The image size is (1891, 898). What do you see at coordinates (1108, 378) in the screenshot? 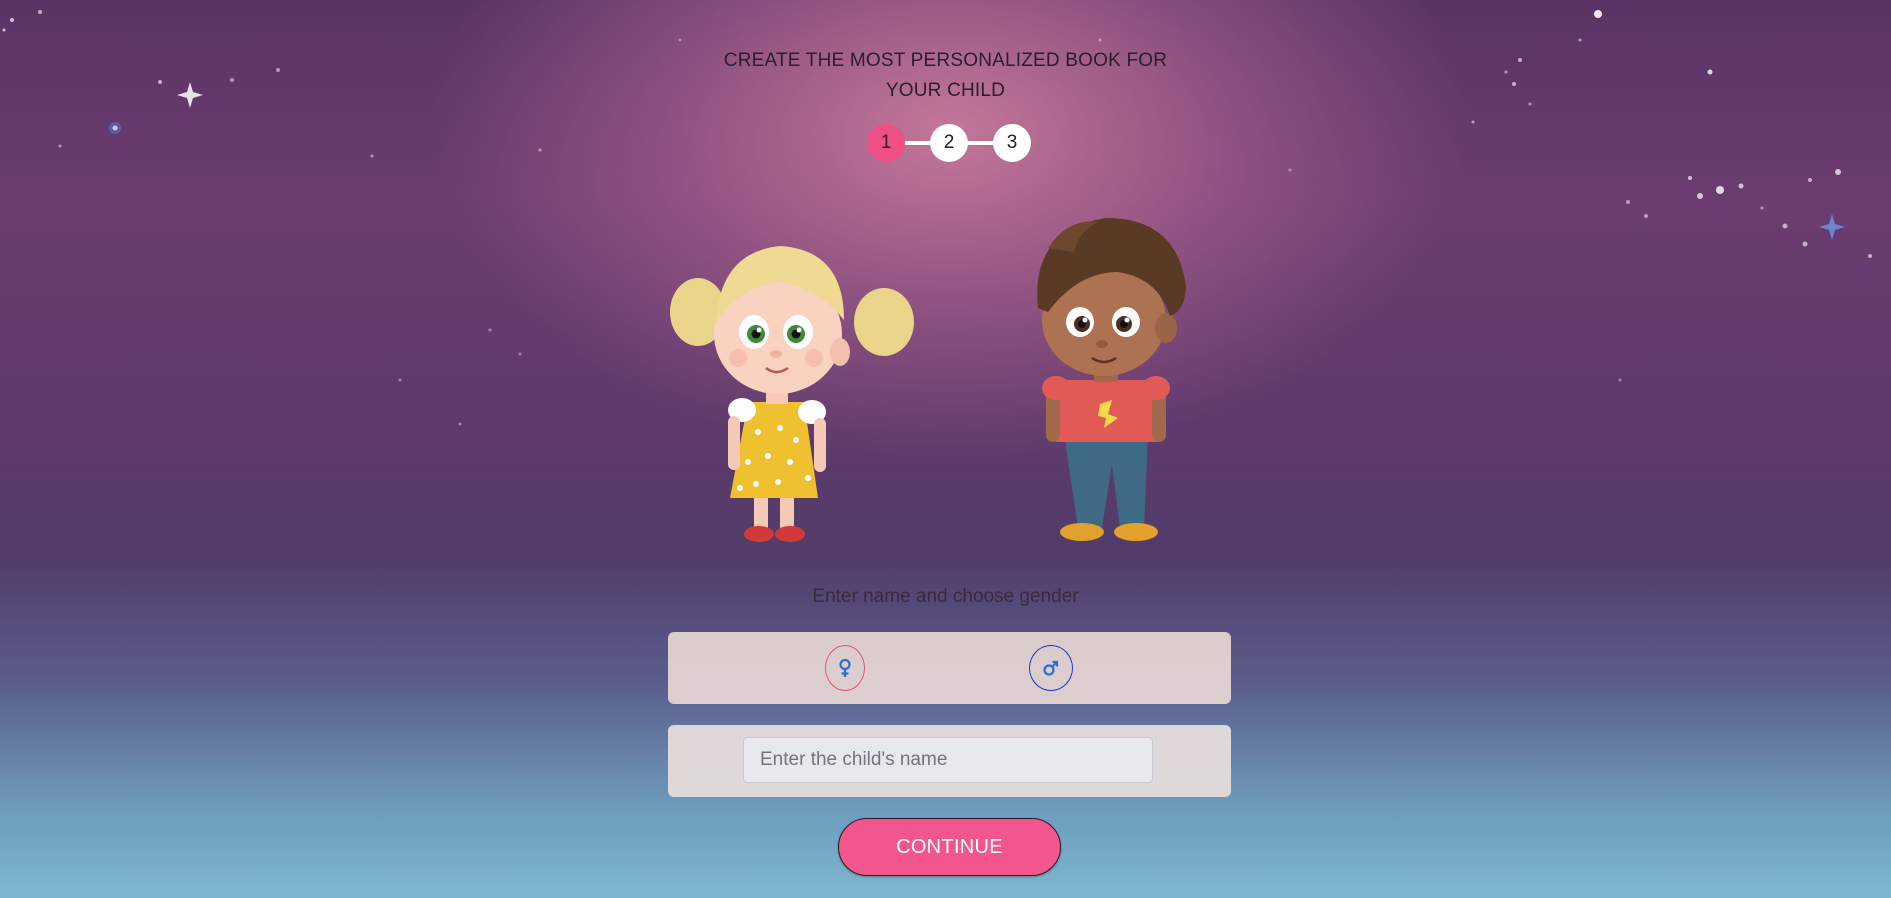
I see `boy-character` at bounding box center [1108, 378].